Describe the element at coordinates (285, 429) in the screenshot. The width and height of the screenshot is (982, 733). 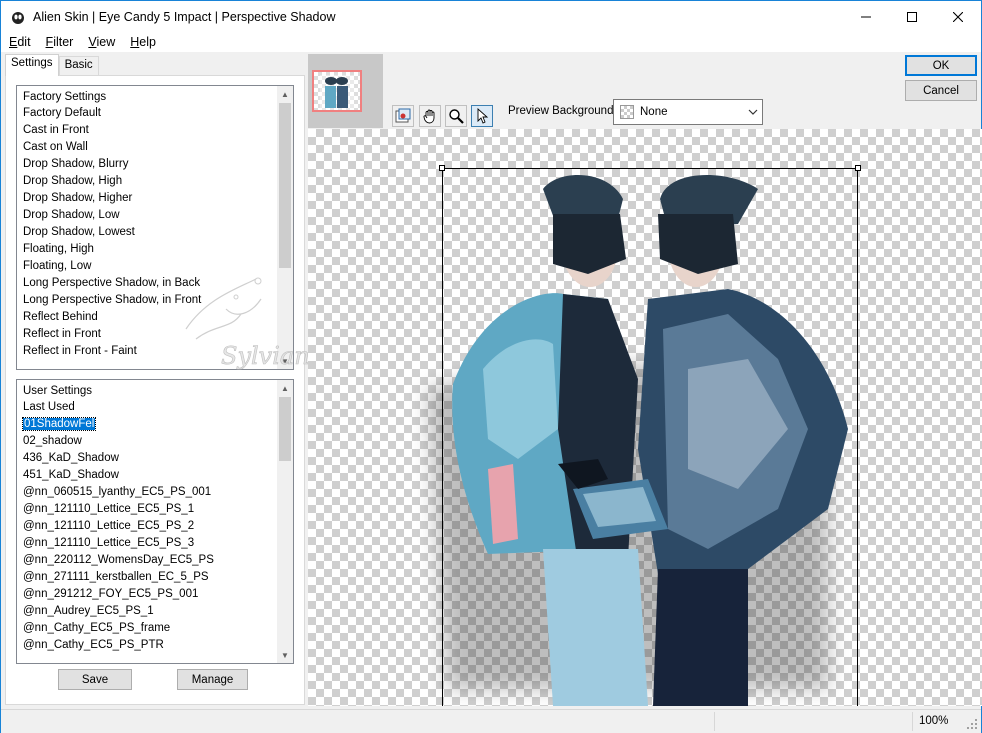
I see `user-scroll-thumb` at that location.